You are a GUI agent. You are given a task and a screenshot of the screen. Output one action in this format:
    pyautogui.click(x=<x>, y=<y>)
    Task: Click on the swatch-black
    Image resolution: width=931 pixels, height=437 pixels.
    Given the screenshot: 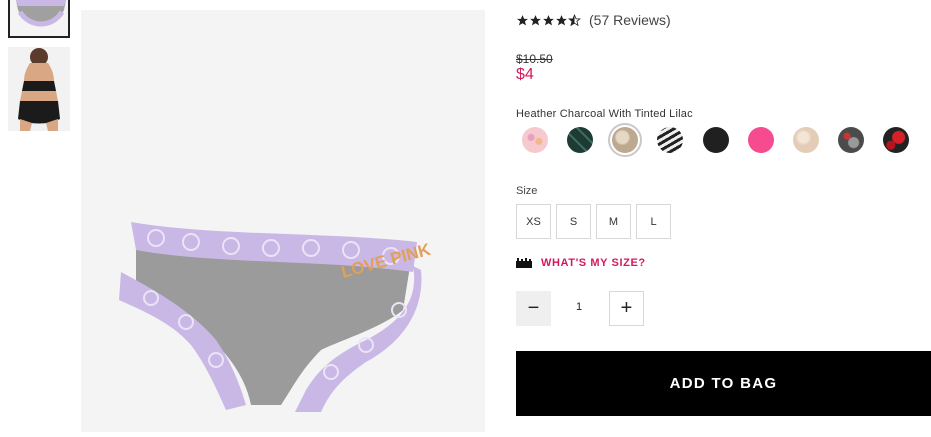 What is the action you would take?
    pyautogui.click(x=716, y=140)
    